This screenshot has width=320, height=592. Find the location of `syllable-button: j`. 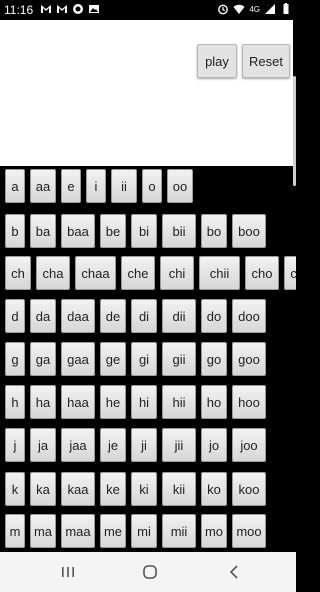

syllable-button: j is located at coordinates (15, 445).